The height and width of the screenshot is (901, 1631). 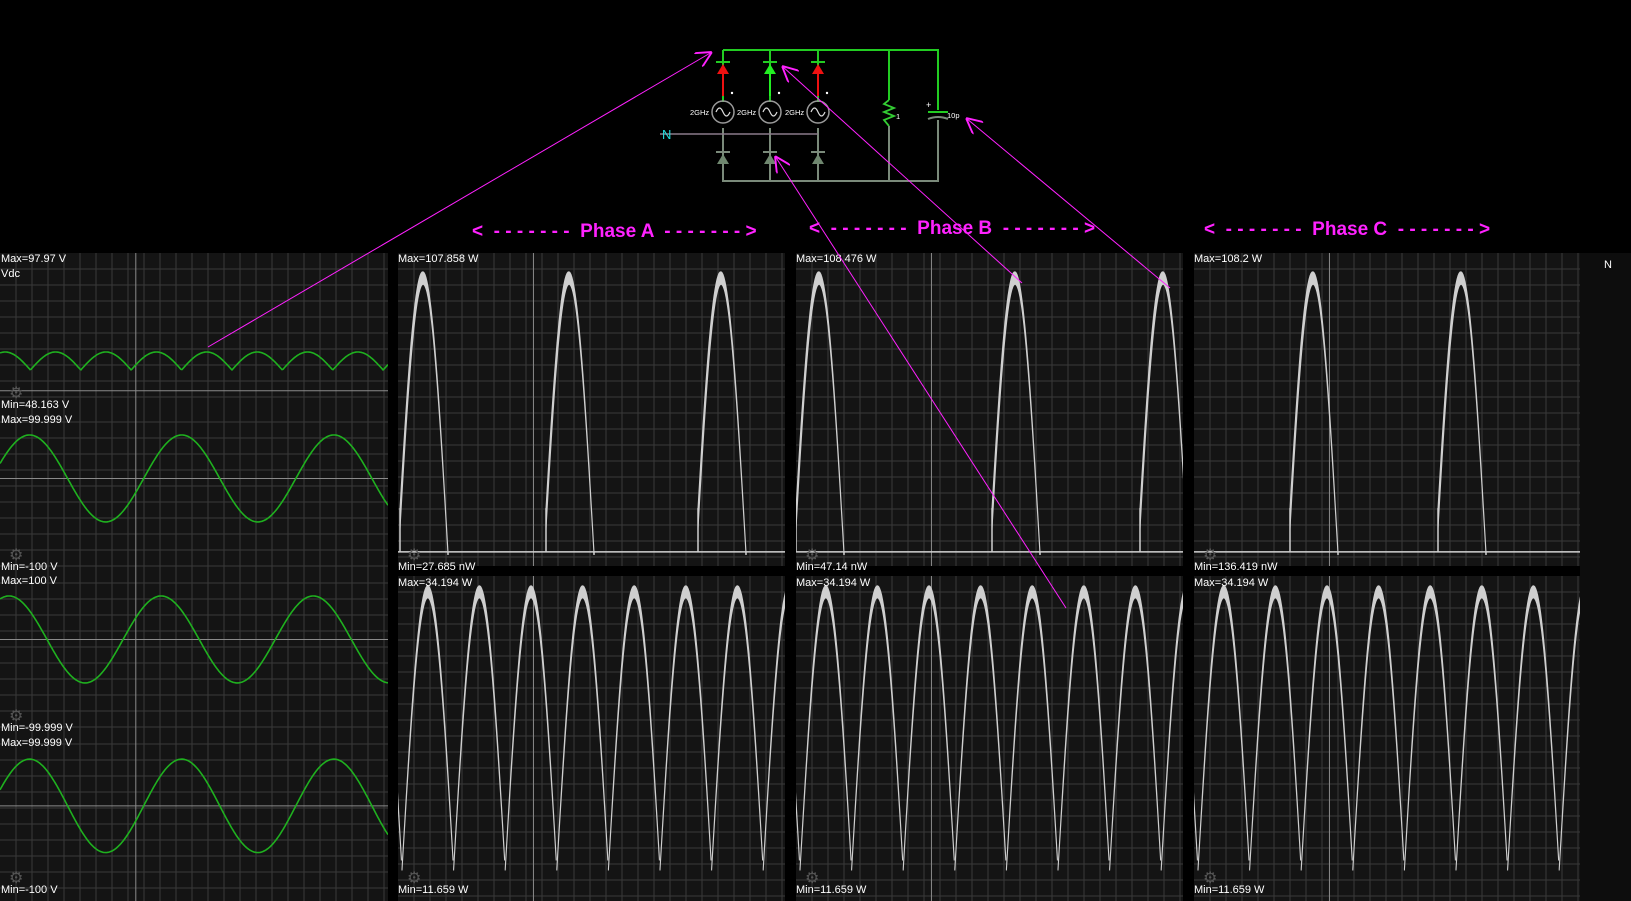 I want to click on scope-power-phase-a-bottom, so click(x=591, y=738).